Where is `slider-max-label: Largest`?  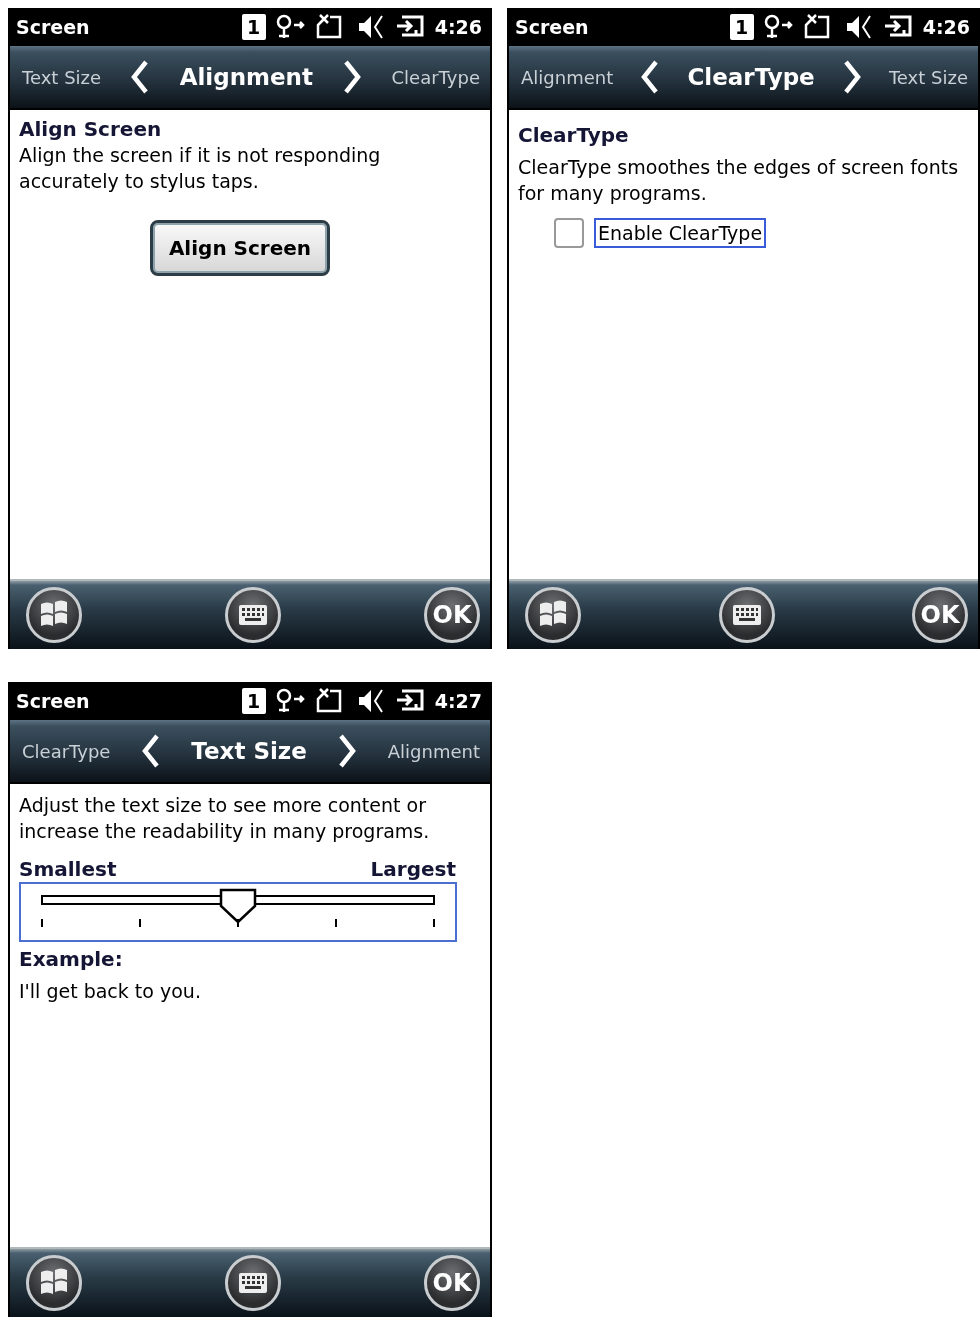 slider-max-label: Largest is located at coordinates (413, 869).